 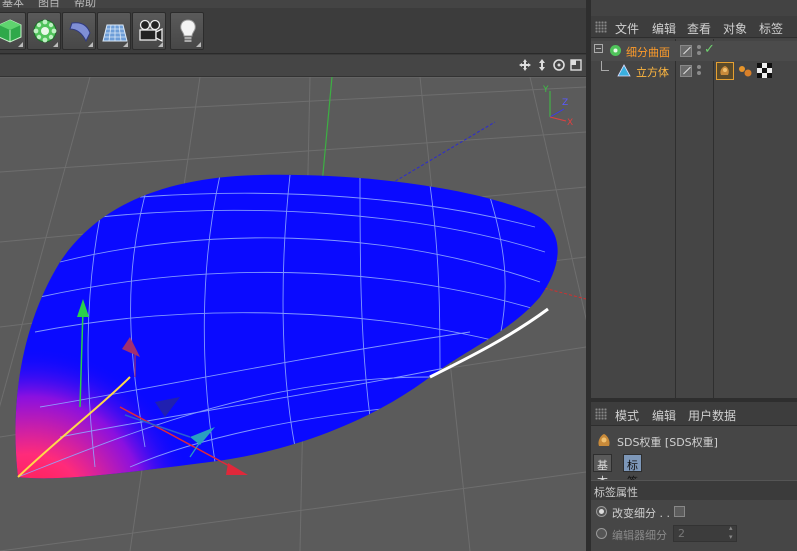 What do you see at coordinates (694, 51) in the screenshot?
I see `object-row-subdivision-surface: − 细分曲面 ✓` at bounding box center [694, 51].